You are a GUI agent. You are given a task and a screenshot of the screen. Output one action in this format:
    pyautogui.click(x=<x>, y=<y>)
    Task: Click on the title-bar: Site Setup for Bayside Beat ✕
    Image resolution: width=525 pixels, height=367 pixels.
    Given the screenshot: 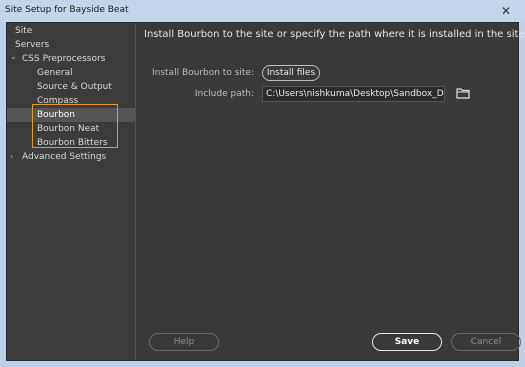 What is the action you would take?
    pyautogui.click(x=262, y=11)
    